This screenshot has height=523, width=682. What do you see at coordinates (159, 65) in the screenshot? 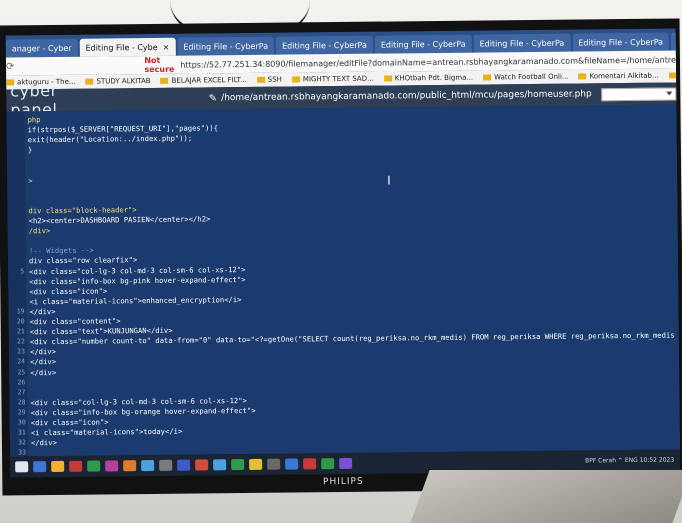
I see `security-label: Not secure` at bounding box center [159, 65].